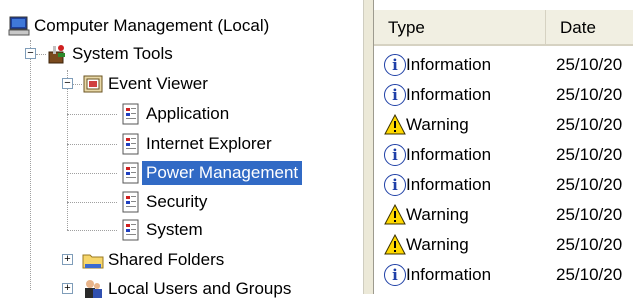  I want to click on tree-item-security: Security, so click(165, 202).